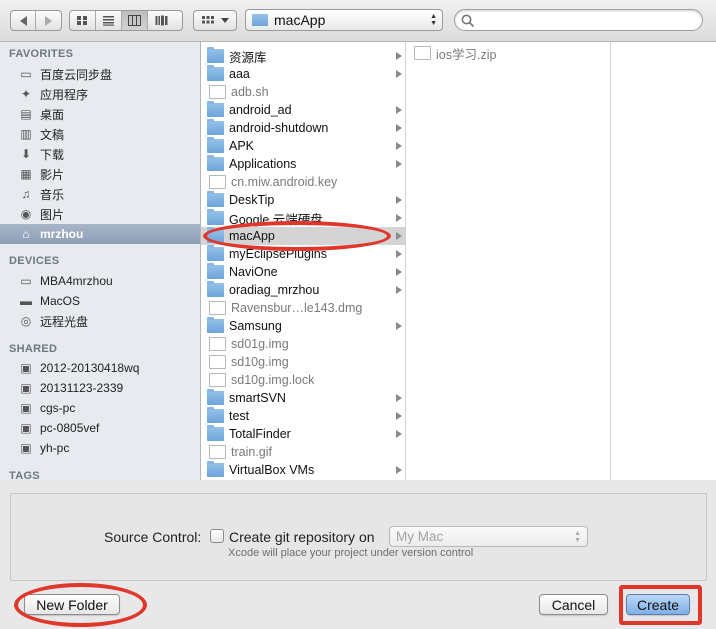 Image resolution: width=716 pixels, height=629 pixels. Describe the element at coordinates (26, 174) in the screenshot. I see `movies-icon: ▦` at that location.